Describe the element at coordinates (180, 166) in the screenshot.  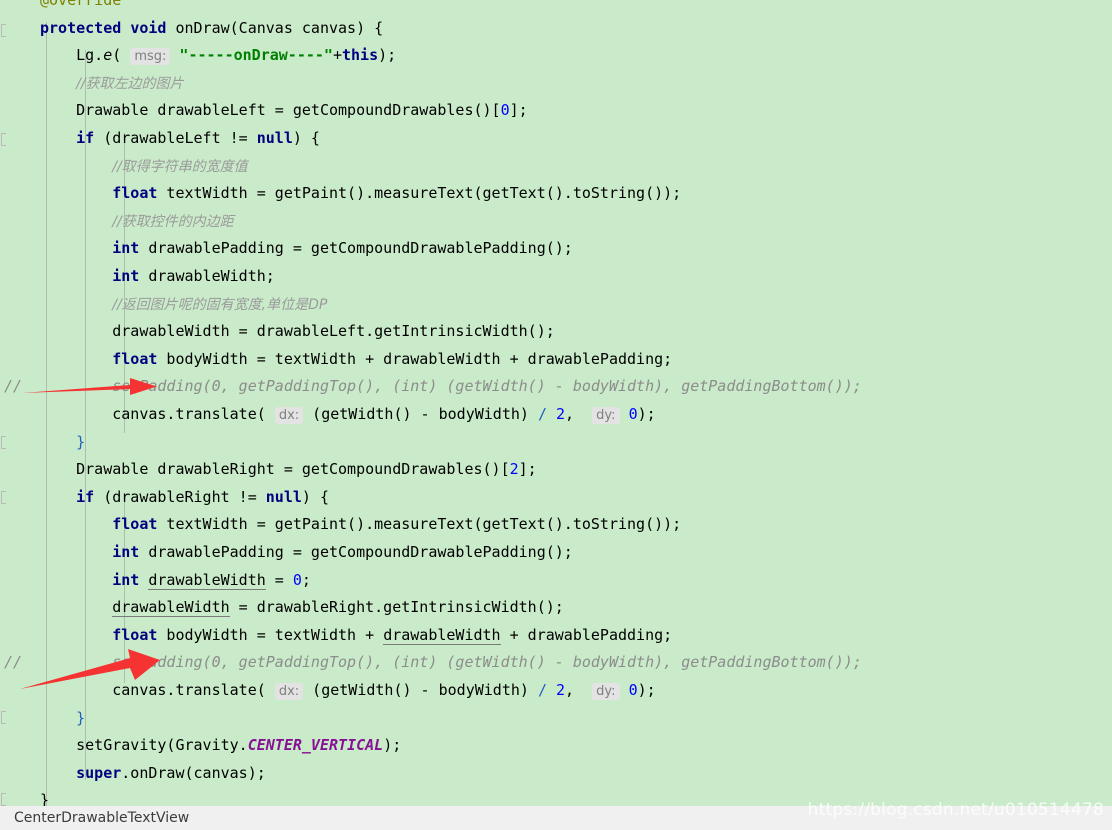
I see `code-line-content: //取得字符串的宽度值` at that location.